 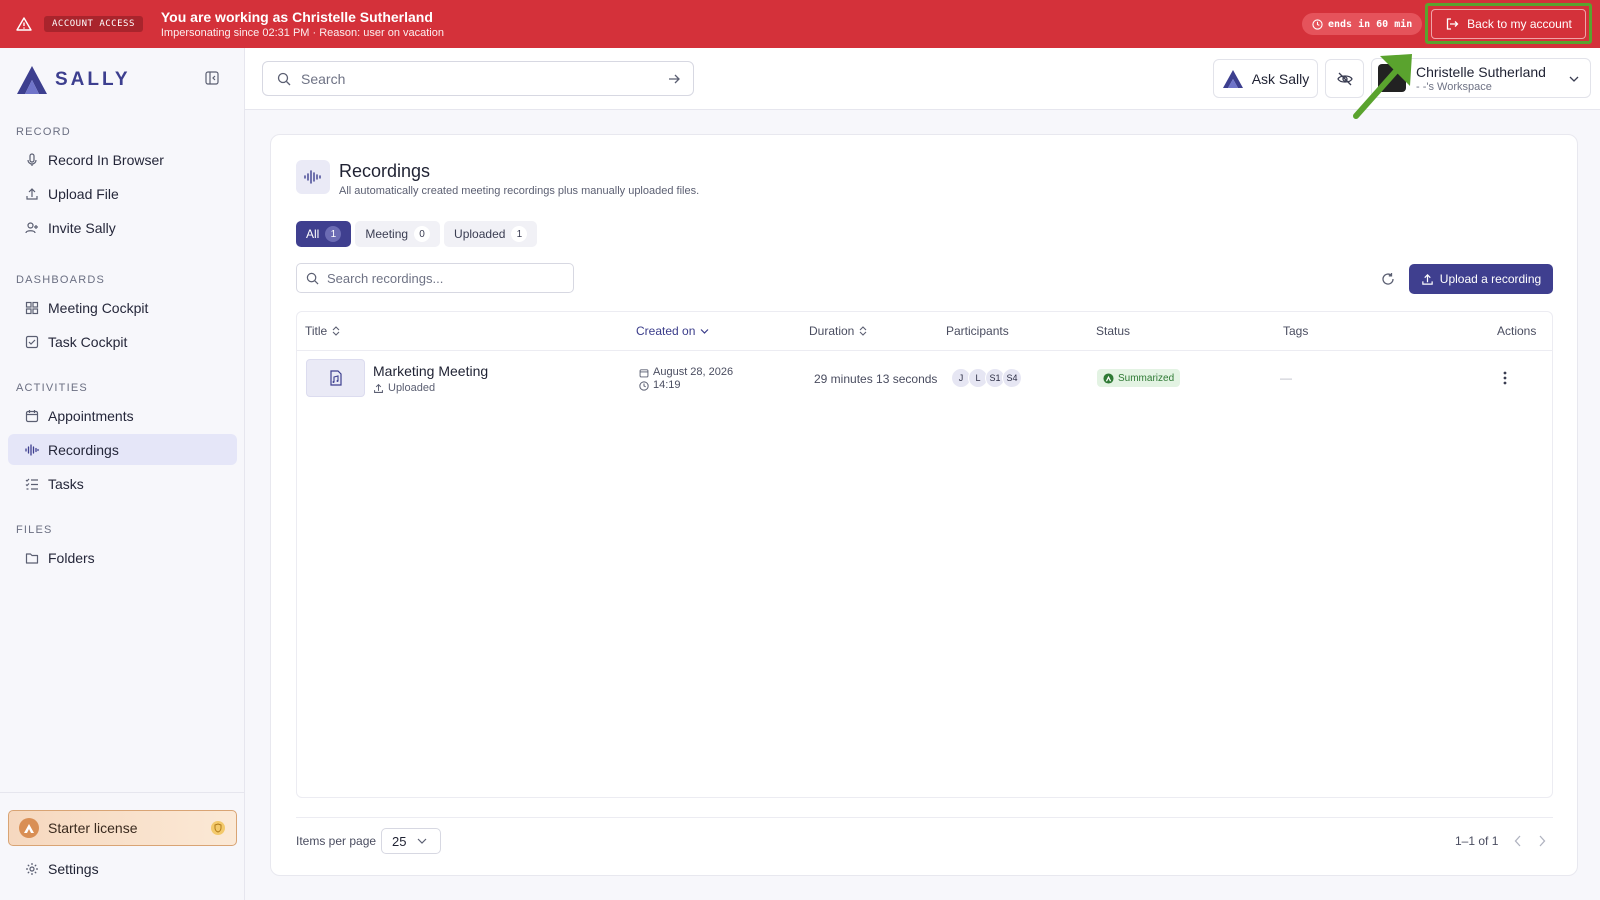 What do you see at coordinates (122, 159) in the screenshot?
I see `sidebar-item-record-in-browser: Record In Browser` at bounding box center [122, 159].